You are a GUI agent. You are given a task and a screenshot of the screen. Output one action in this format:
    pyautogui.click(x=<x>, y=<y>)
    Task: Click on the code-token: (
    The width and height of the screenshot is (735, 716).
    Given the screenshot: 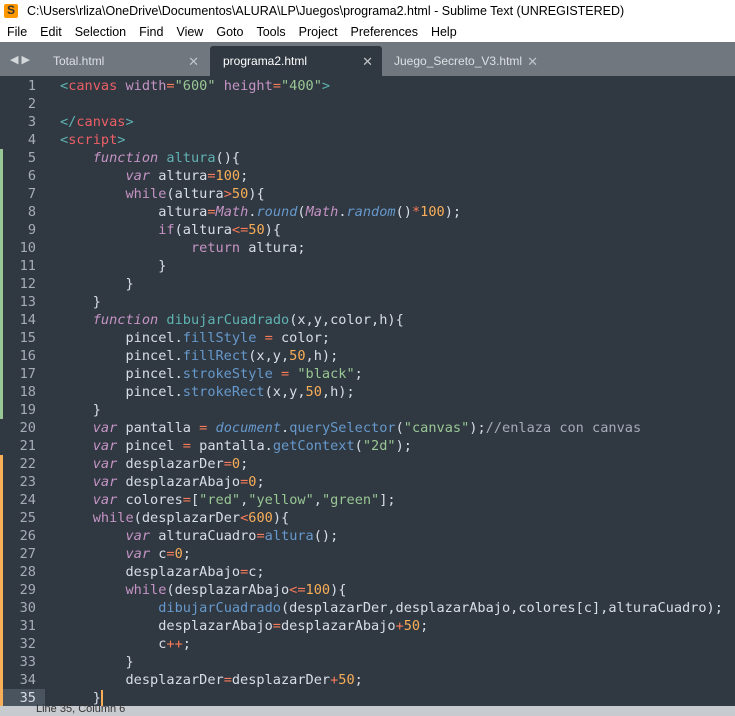 What is the action you would take?
    pyautogui.click(x=301, y=212)
    